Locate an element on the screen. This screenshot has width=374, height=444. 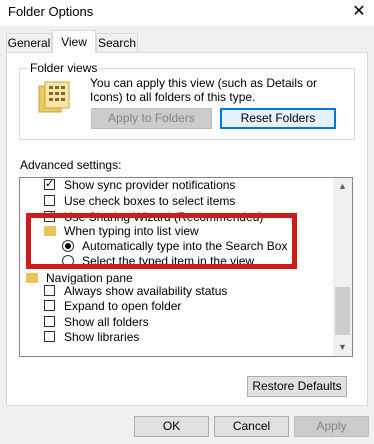
list-item-label: Use check boxes to select items is located at coordinates (150, 201).